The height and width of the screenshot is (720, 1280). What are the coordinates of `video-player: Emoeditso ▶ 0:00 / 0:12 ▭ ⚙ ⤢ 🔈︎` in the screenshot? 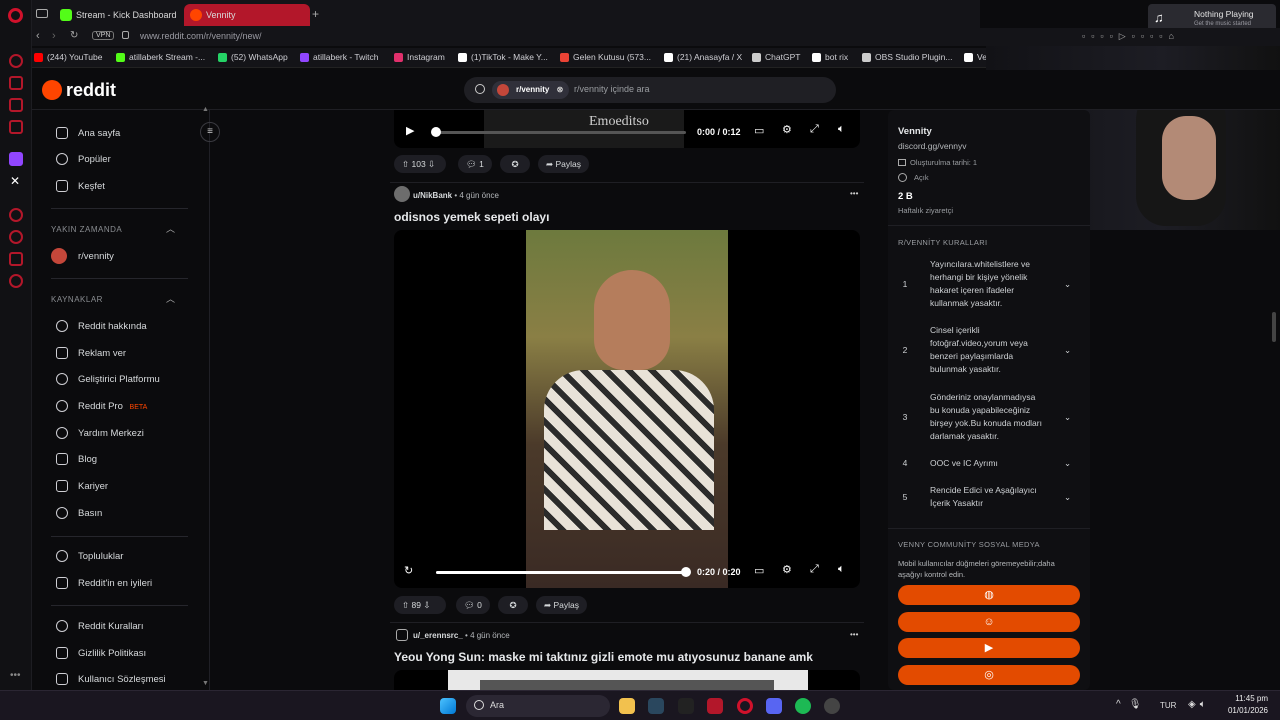 It's located at (627, 129).